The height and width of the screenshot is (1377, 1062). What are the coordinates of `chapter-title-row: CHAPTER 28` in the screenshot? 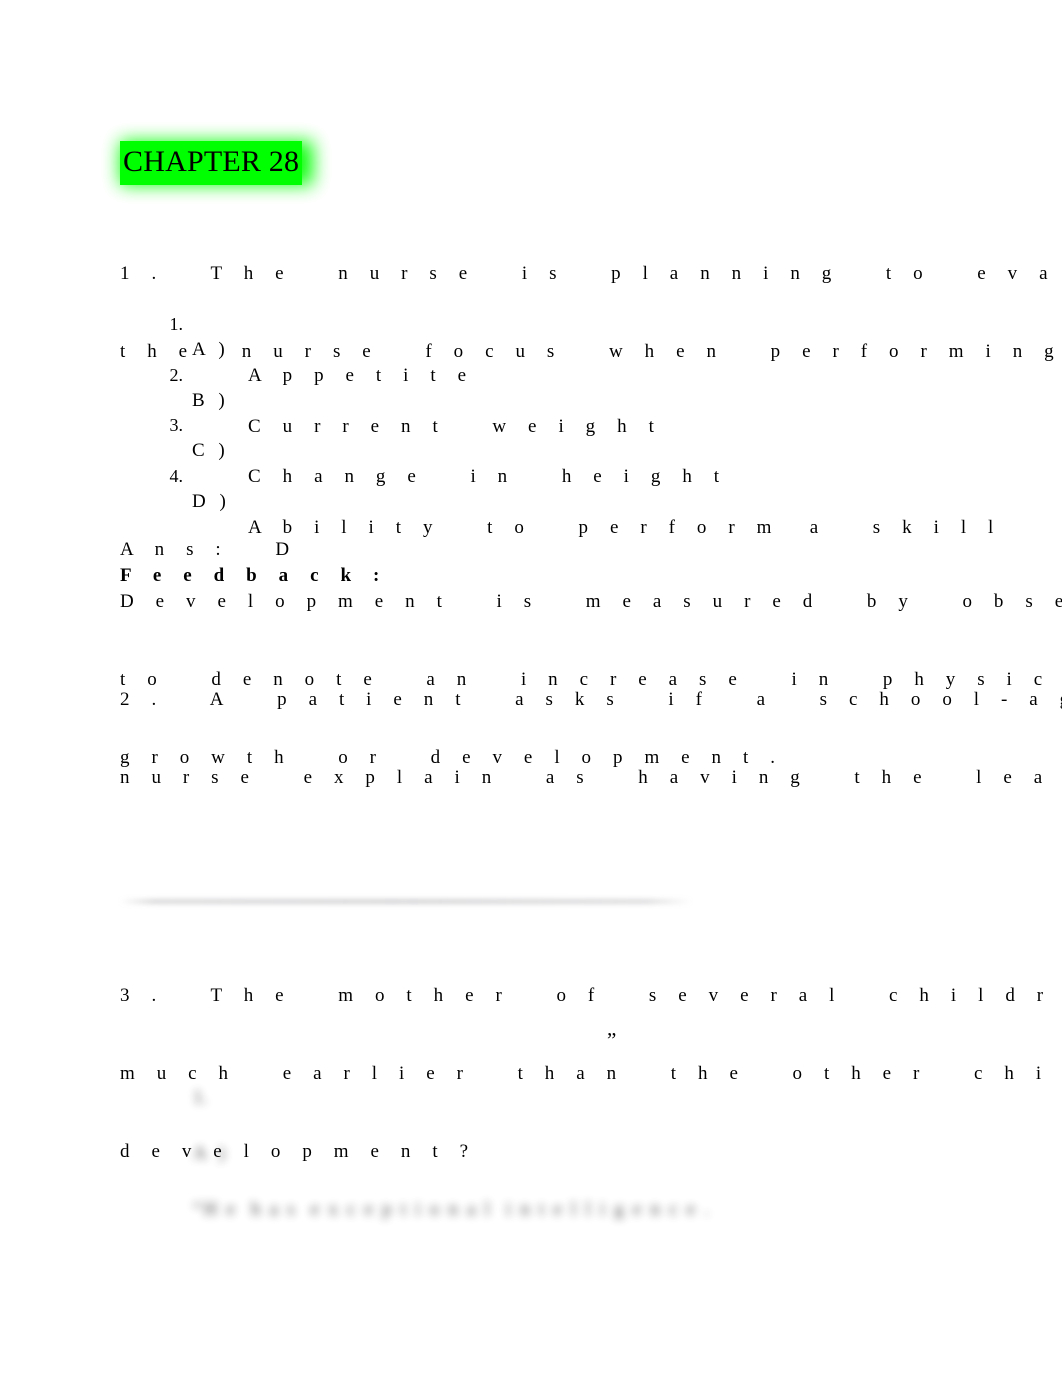 It's located at (216, 163).